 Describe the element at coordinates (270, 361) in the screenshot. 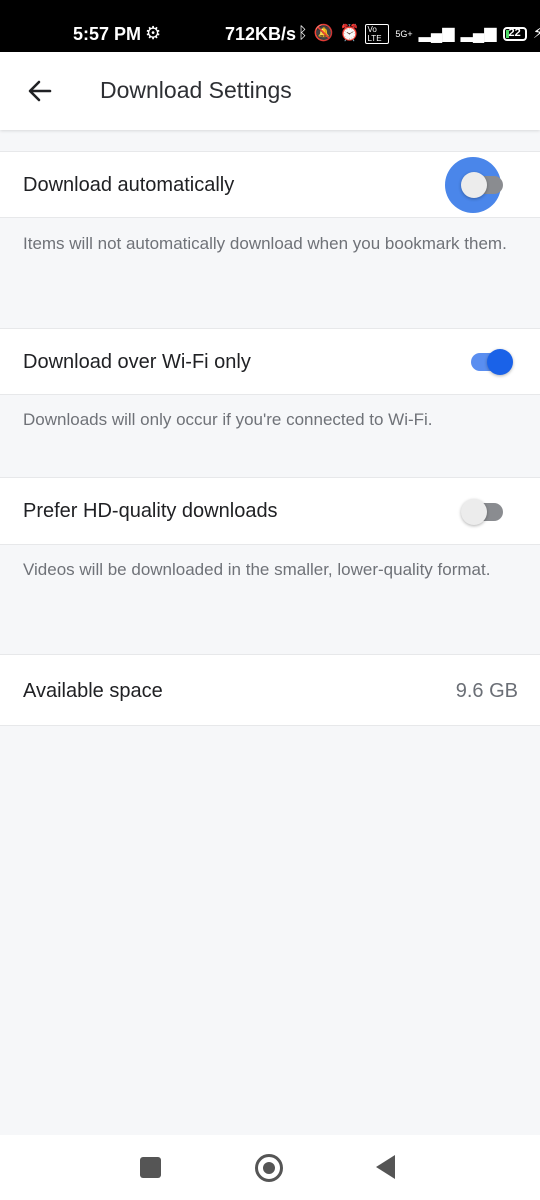

I see `setting-row-wifi-only: Download over Wi-Fi only` at that location.